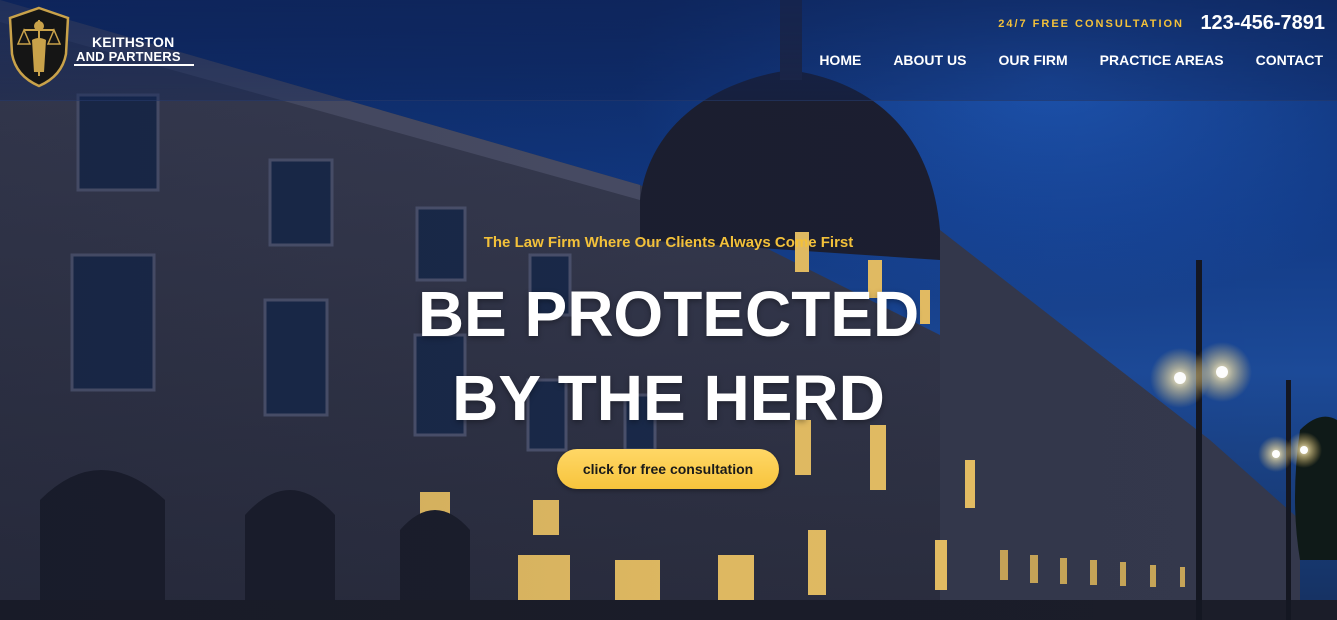 This screenshot has height=620, width=1337. I want to click on brand-logo: KEITHSTON AND PARTNERS, so click(101, 47).